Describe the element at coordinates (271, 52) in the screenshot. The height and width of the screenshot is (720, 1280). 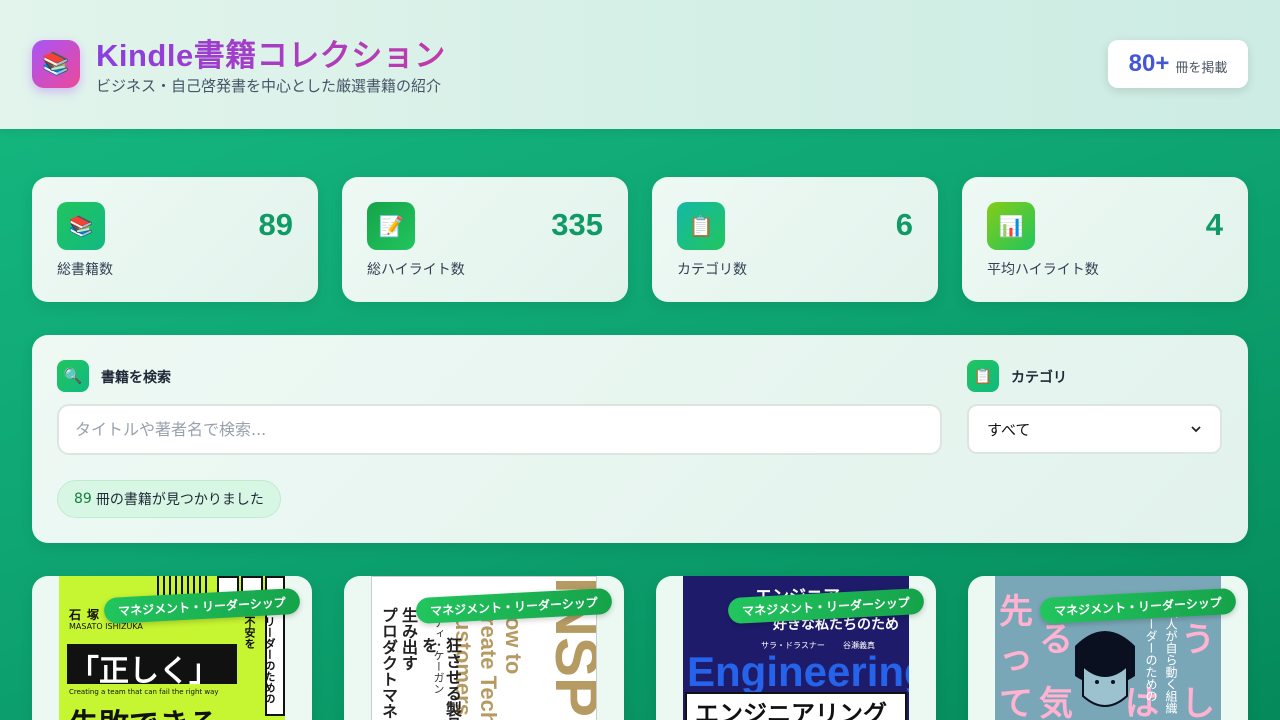
I see `page-title: Kindle書籍コレクション` at that location.